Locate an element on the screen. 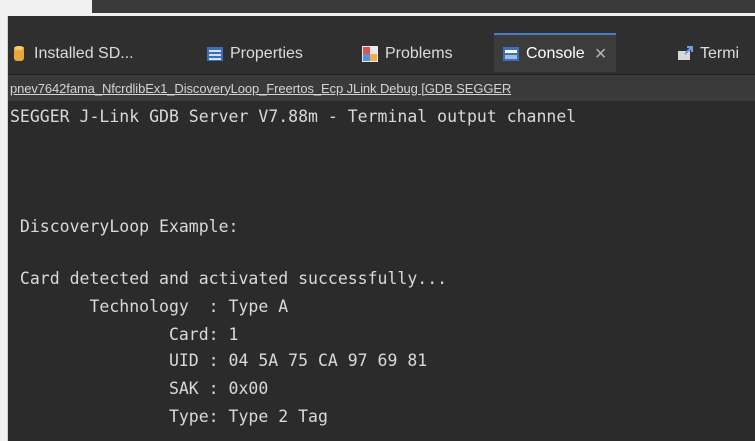 The image size is (755, 441). console-line: Technology : Type A is located at coordinates (149, 306).